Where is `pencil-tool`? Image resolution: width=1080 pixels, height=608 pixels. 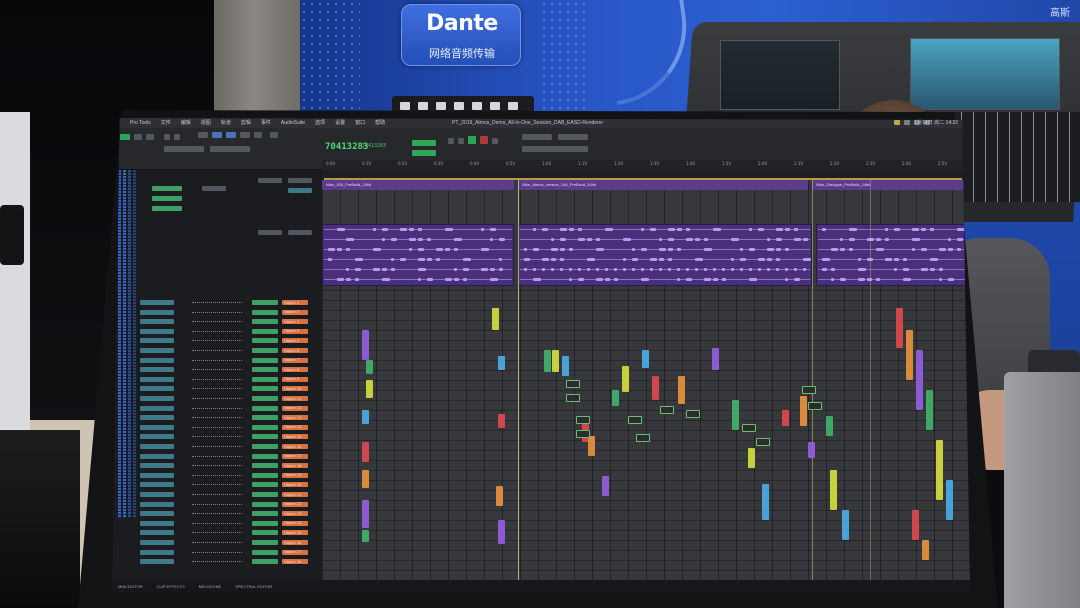 pencil-tool is located at coordinates (245, 135).